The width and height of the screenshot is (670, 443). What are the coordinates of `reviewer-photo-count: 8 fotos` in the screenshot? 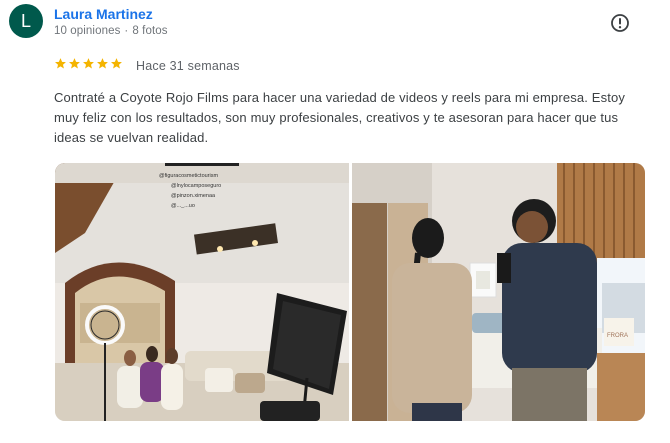 It's located at (150, 31).